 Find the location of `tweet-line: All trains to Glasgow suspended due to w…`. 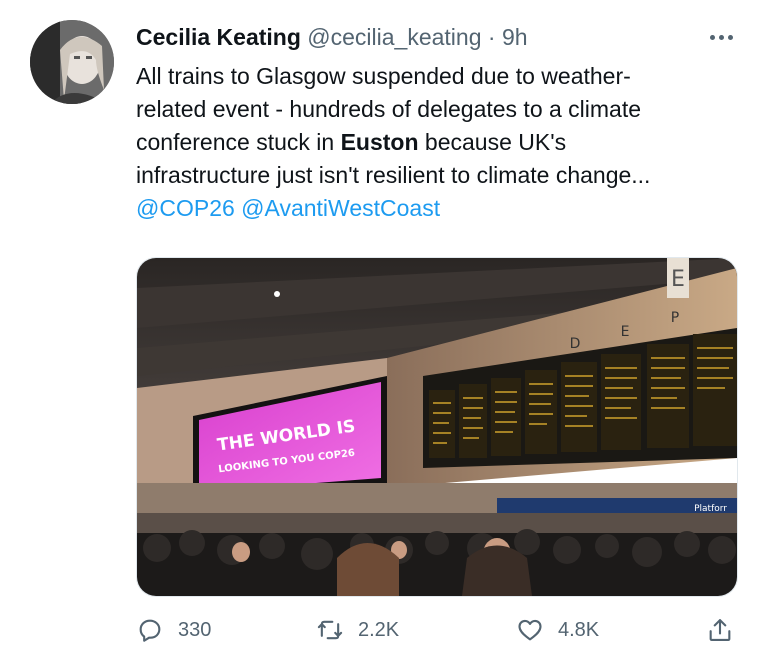

tweet-line: All trains to Glasgow suspended due to w… is located at coordinates (383, 76).